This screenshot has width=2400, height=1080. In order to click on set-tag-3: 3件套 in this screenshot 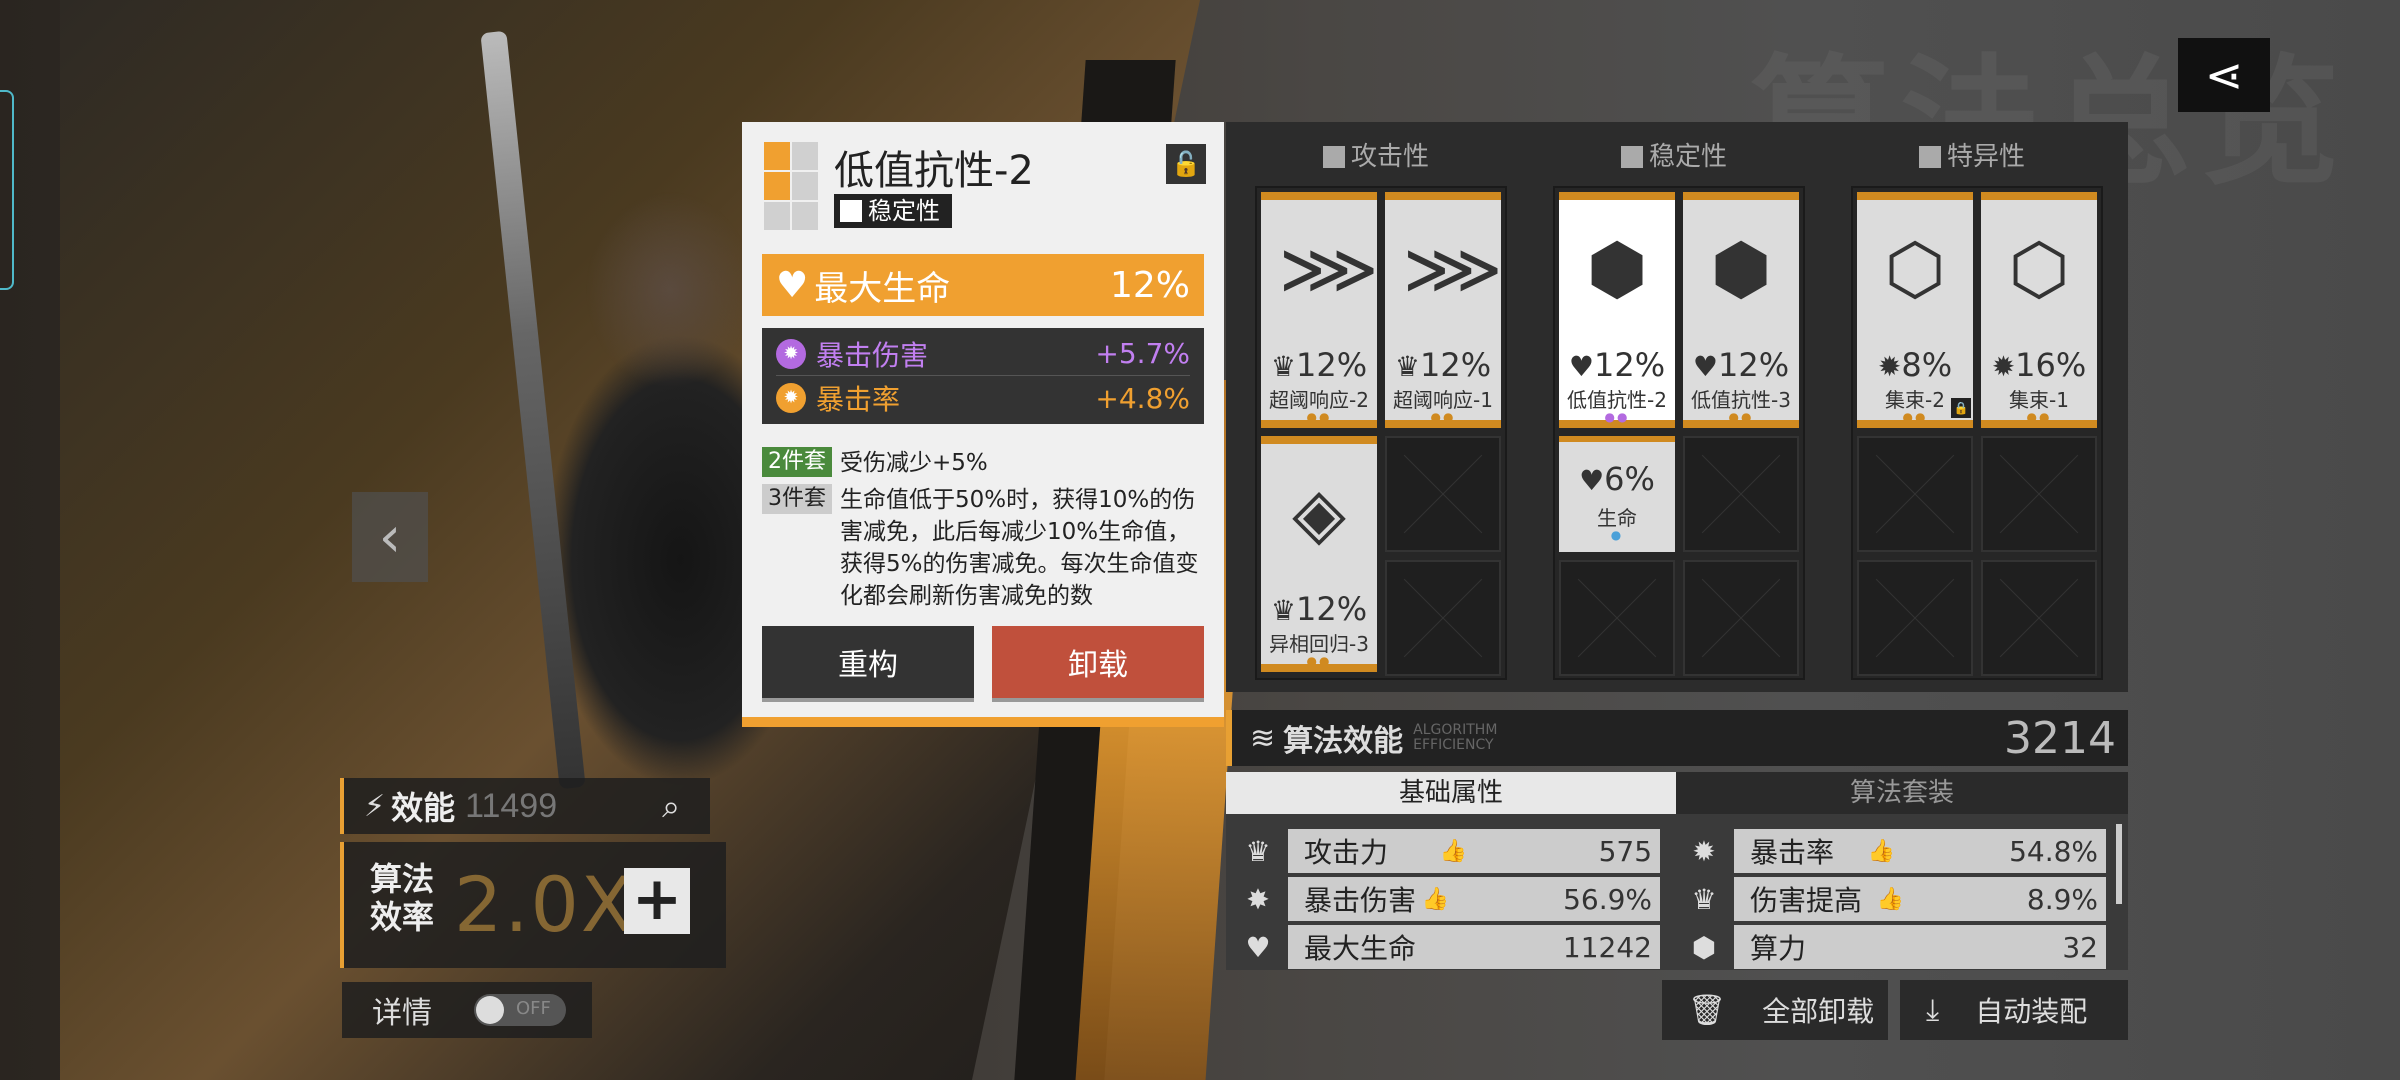, I will do `click(797, 499)`.